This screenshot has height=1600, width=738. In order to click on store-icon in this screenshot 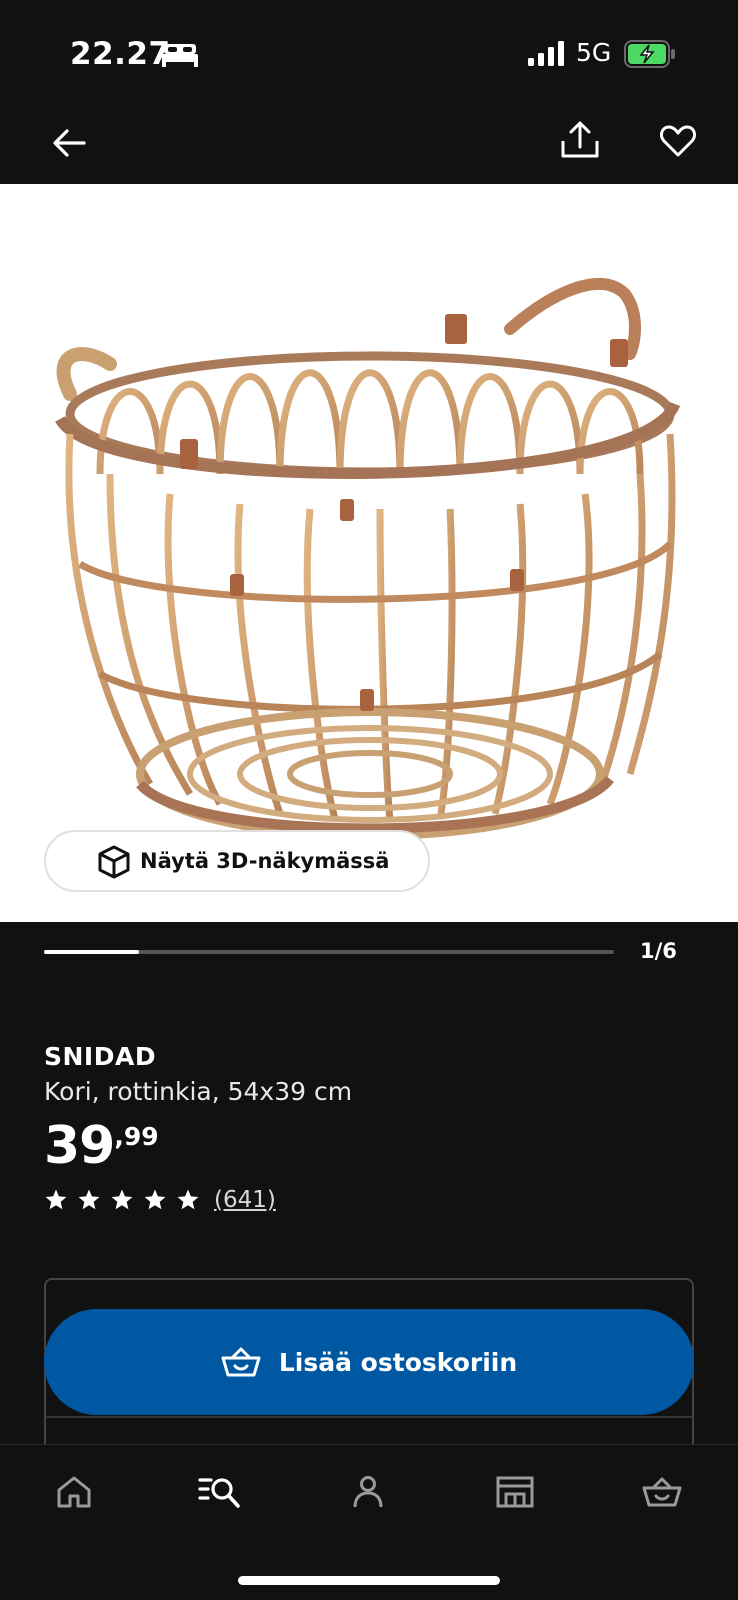, I will do `click(515, 1492)`.